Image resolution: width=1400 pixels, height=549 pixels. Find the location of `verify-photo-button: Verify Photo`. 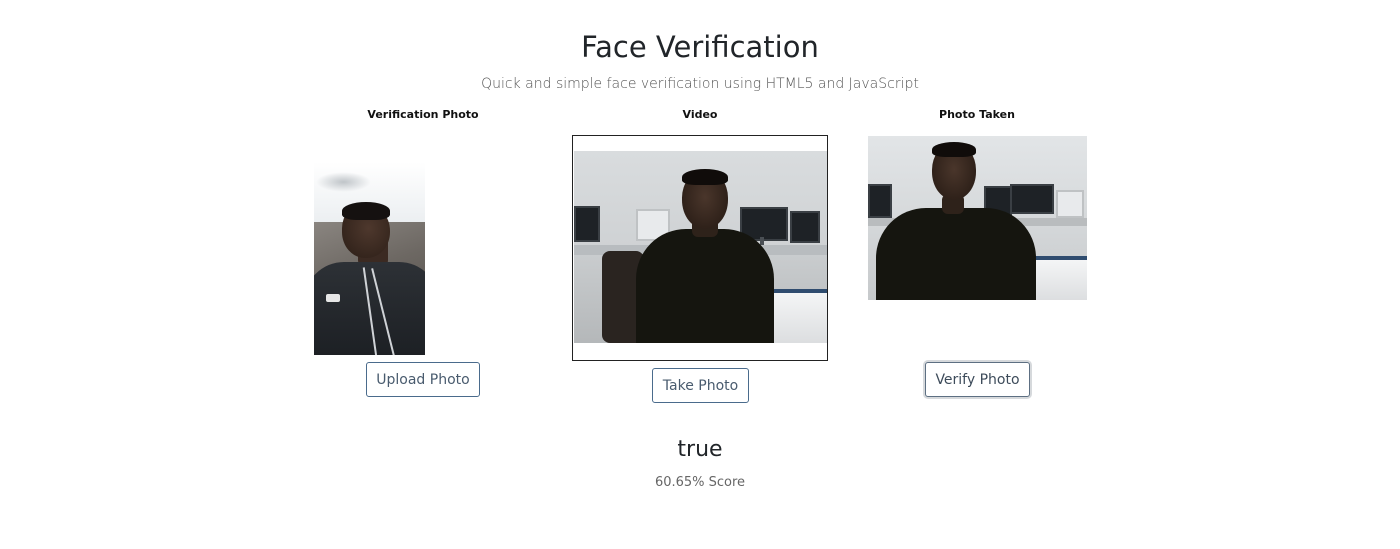

verify-photo-button: Verify Photo is located at coordinates (977, 379).